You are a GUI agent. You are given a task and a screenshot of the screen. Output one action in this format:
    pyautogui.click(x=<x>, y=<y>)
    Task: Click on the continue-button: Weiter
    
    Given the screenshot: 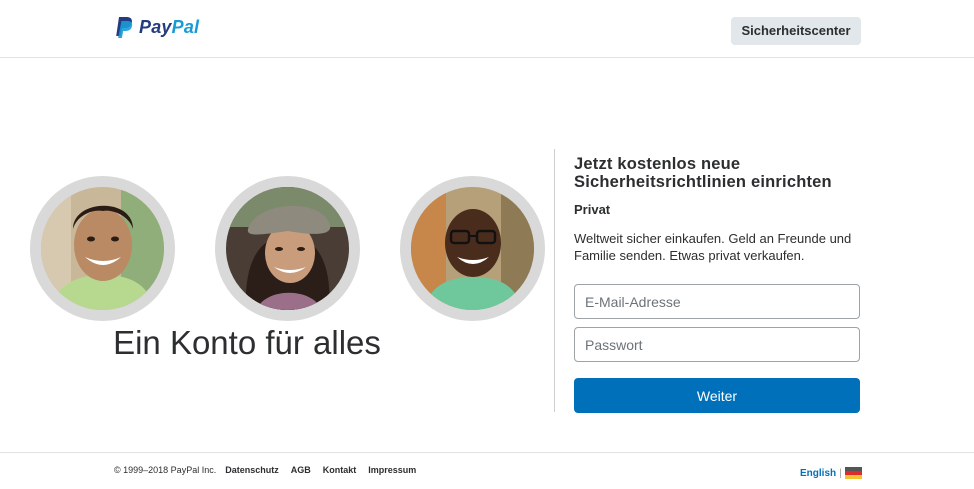 What is the action you would take?
    pyautogui.click(x=717, y=395)
    